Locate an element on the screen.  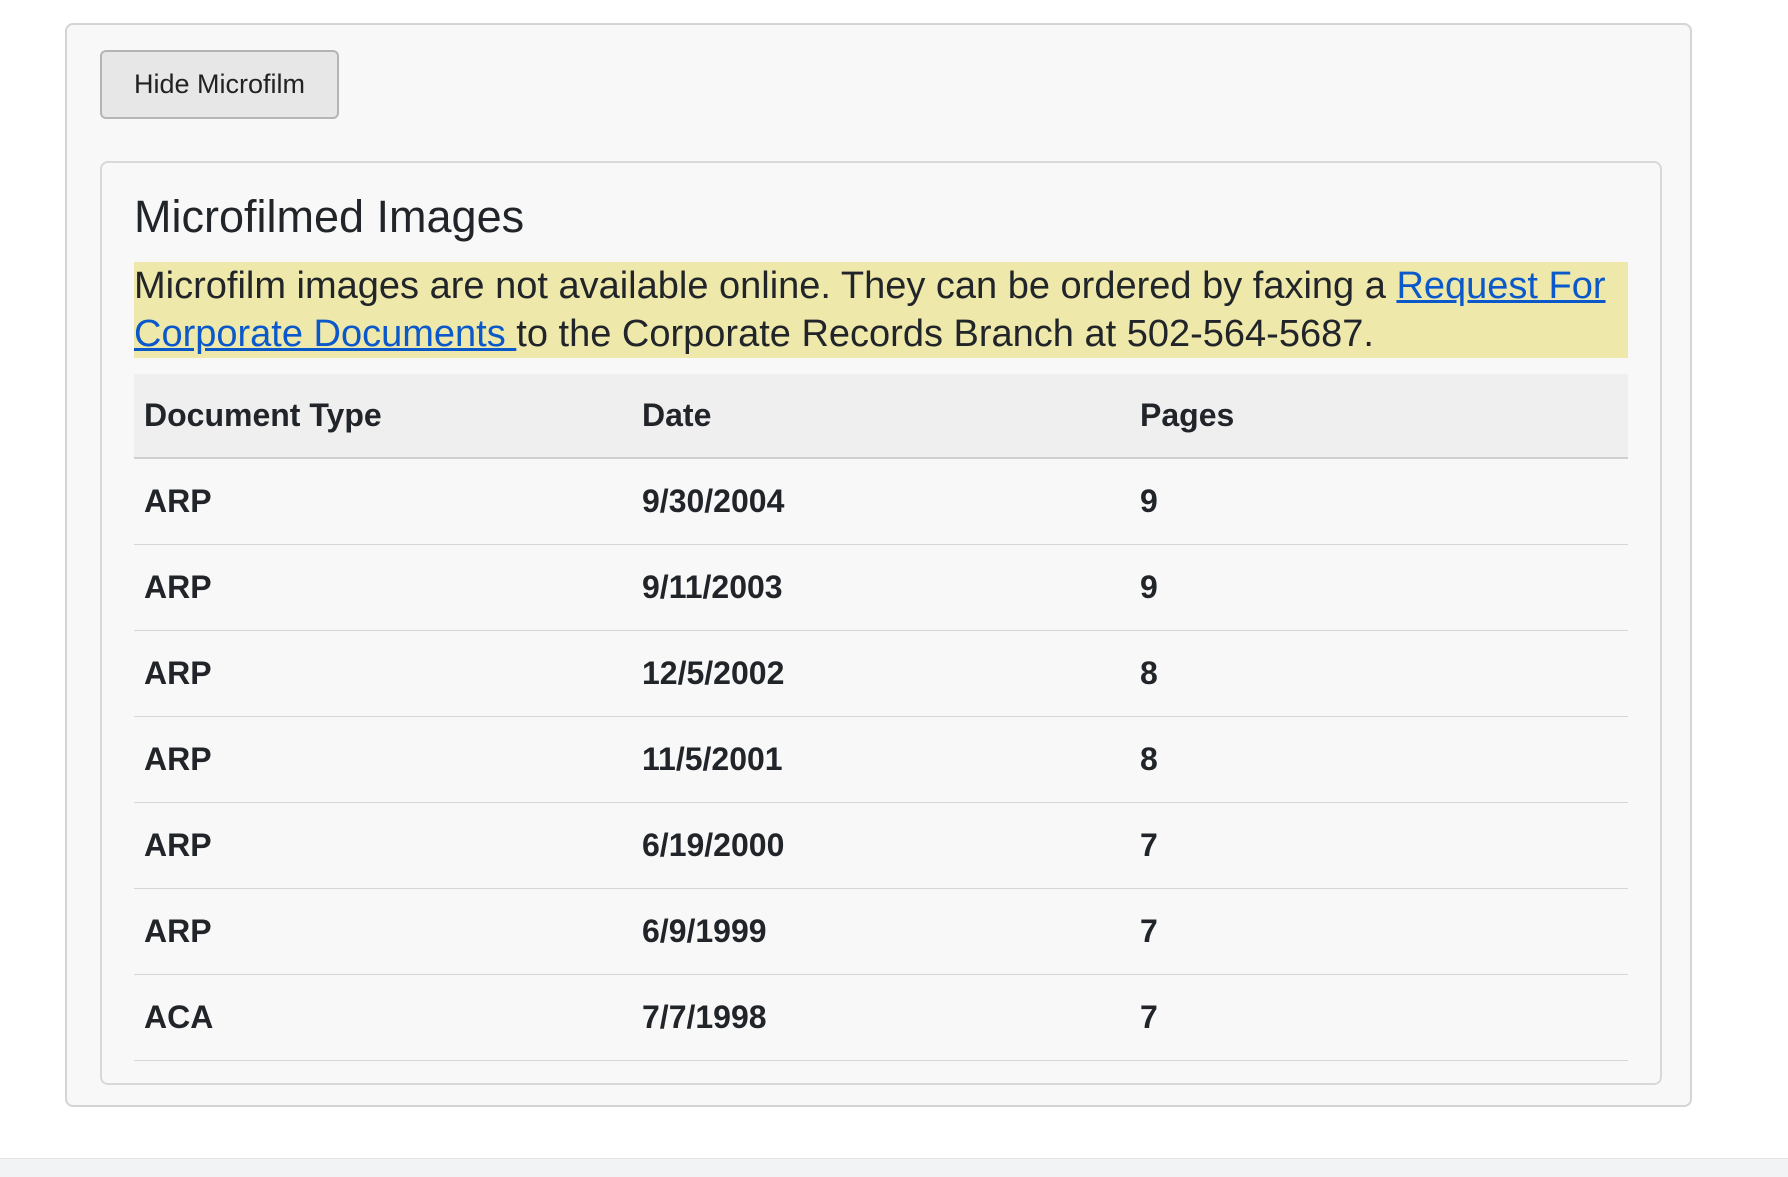
cell-document-type: ACA is located at coordinates (383, 1017).